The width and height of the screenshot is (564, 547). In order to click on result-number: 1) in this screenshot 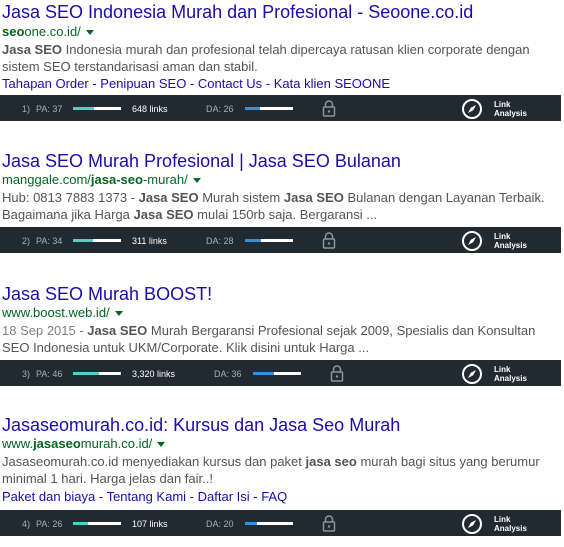, I will do `click(26, 109)`.